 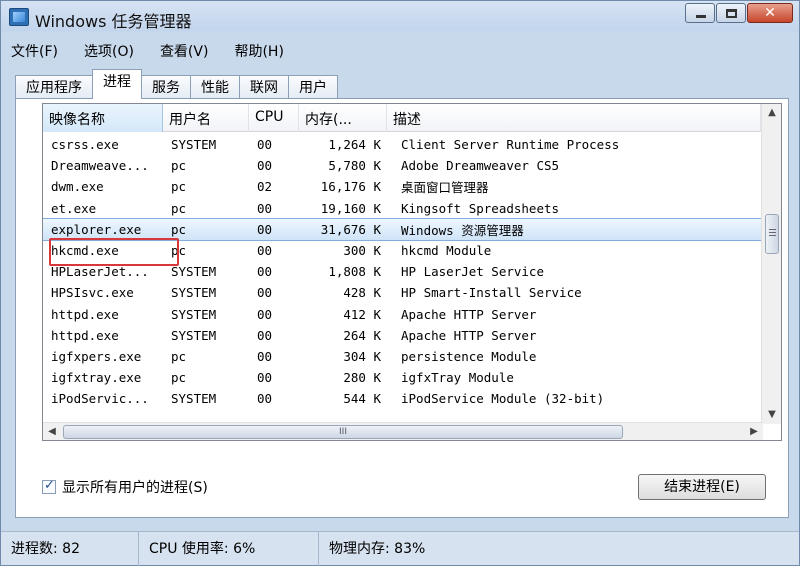 What do you see at coordinates (166, 87) in the screenshot?
I see `tab-services: 服务` at bounding box center [166, 87].